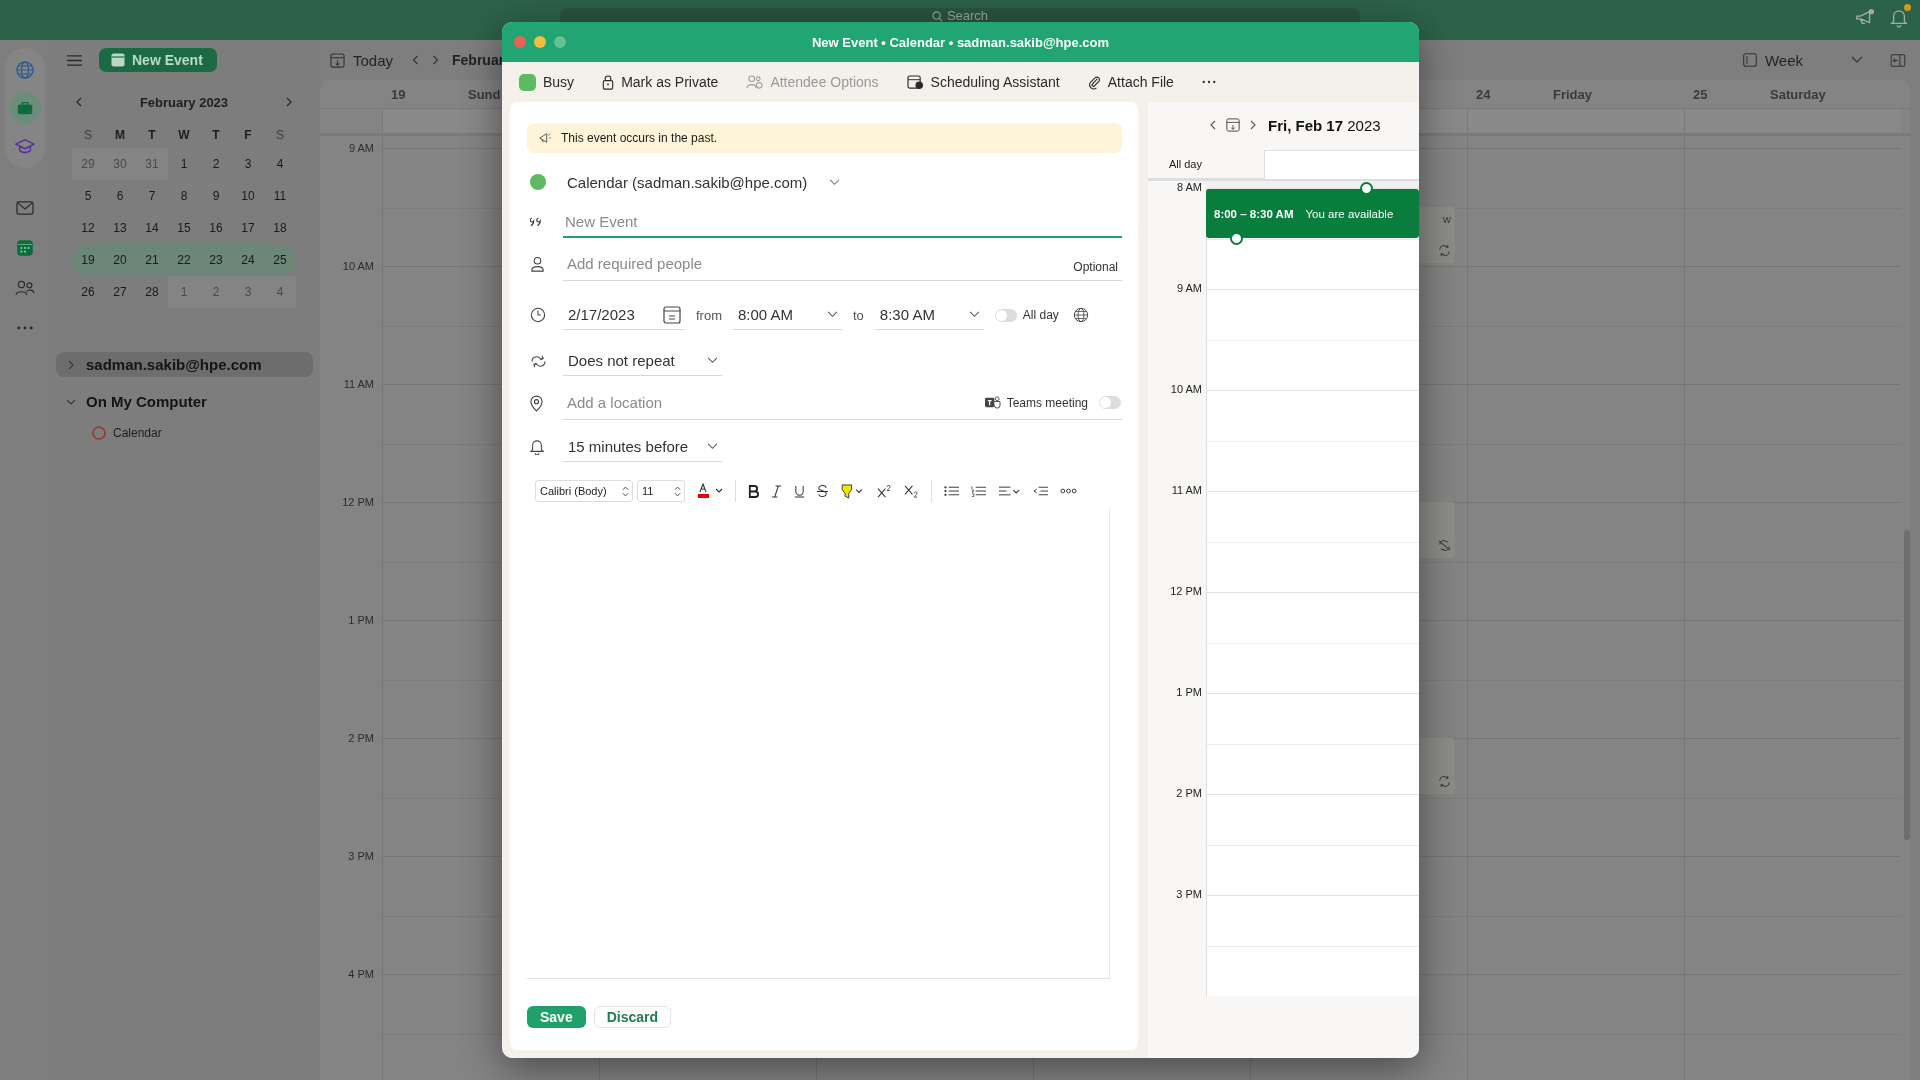 The image size is (1920, 1080). What do you see at coordinates (280, 260) in the screenshot?
I see `day-number: 25` at bounding box center [280, 260].